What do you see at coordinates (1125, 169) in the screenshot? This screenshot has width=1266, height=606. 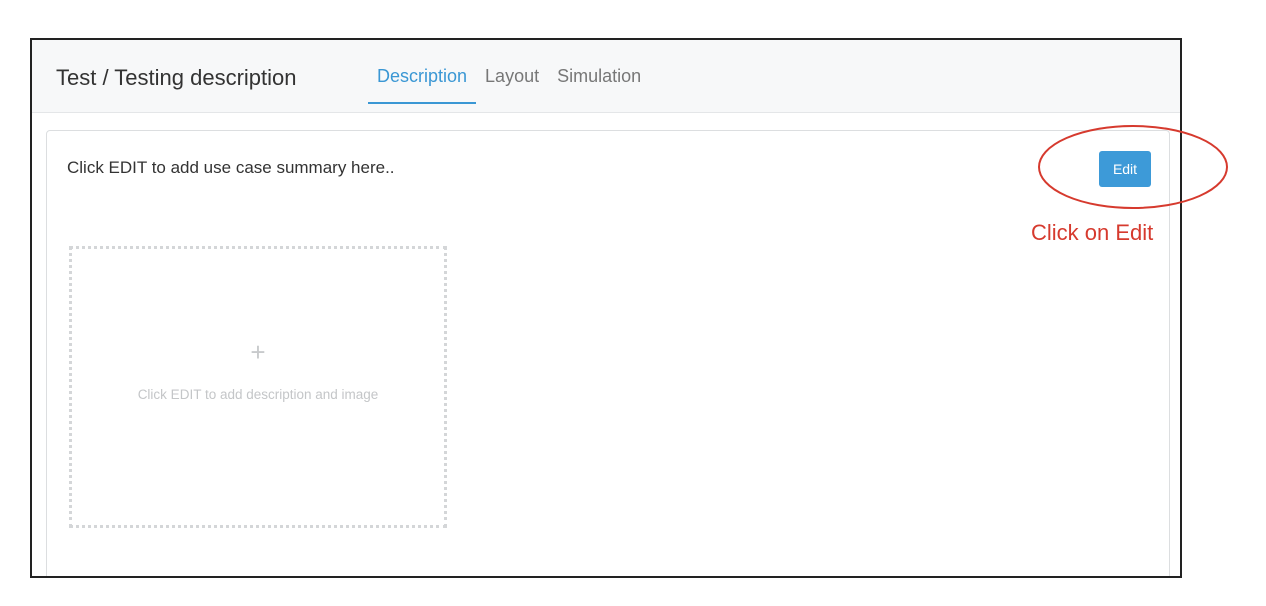 I see `edit-button: Edit` at bounding box center [1125, 169].